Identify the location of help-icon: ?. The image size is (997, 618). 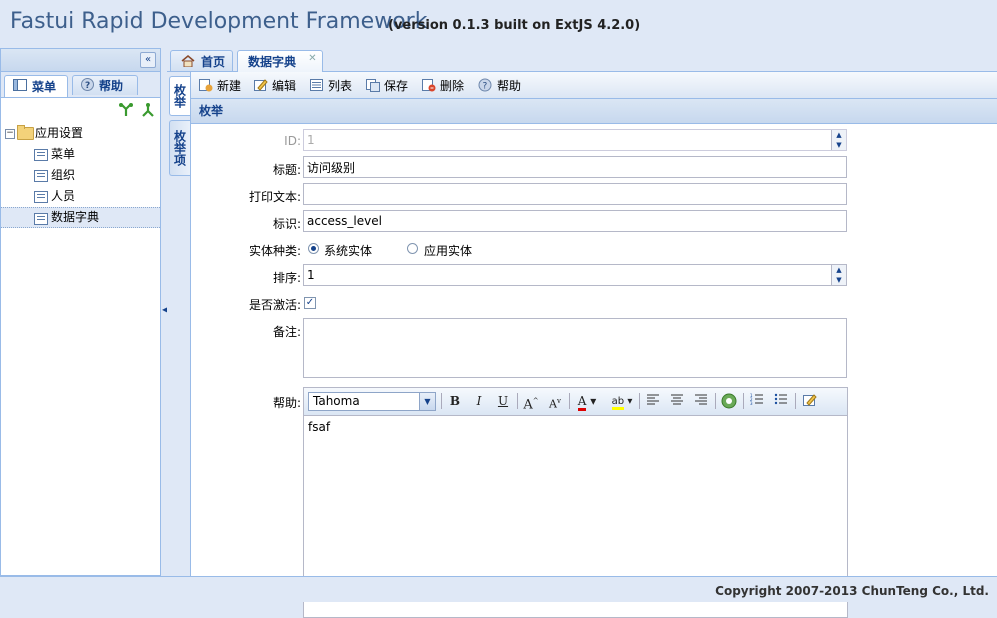
(87, 85).